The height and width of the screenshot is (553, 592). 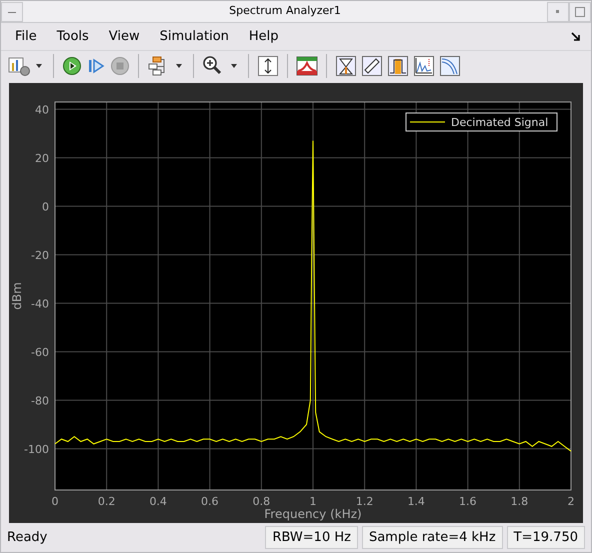 What do you see at coordinates (197, 36) in the screenshot?
I see `menu-item: Simulation` at bounding box center [197, 36].